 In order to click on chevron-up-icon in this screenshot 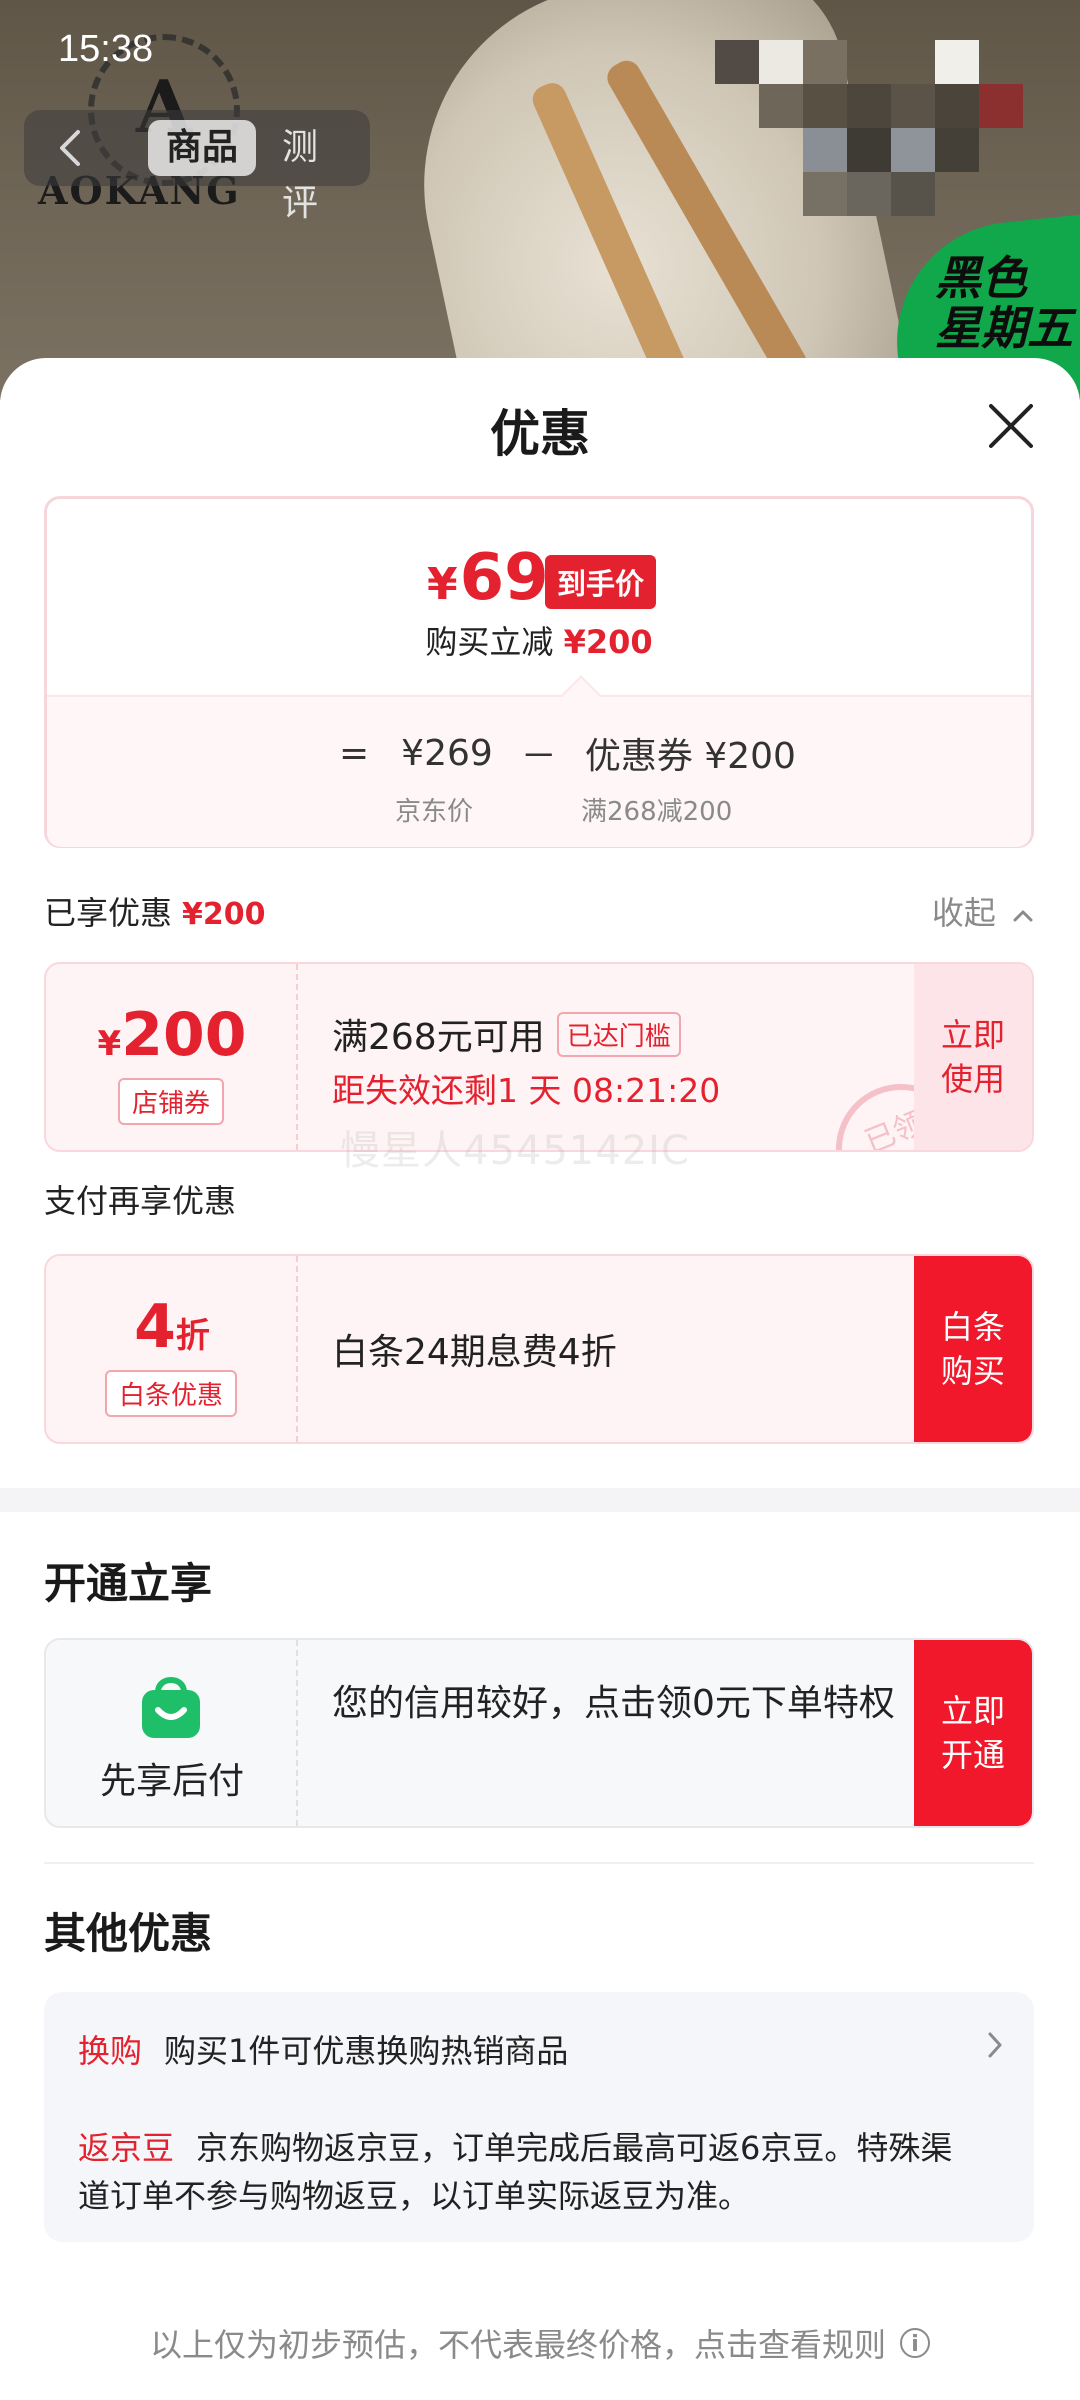, I will do `click(1023, 916)`.